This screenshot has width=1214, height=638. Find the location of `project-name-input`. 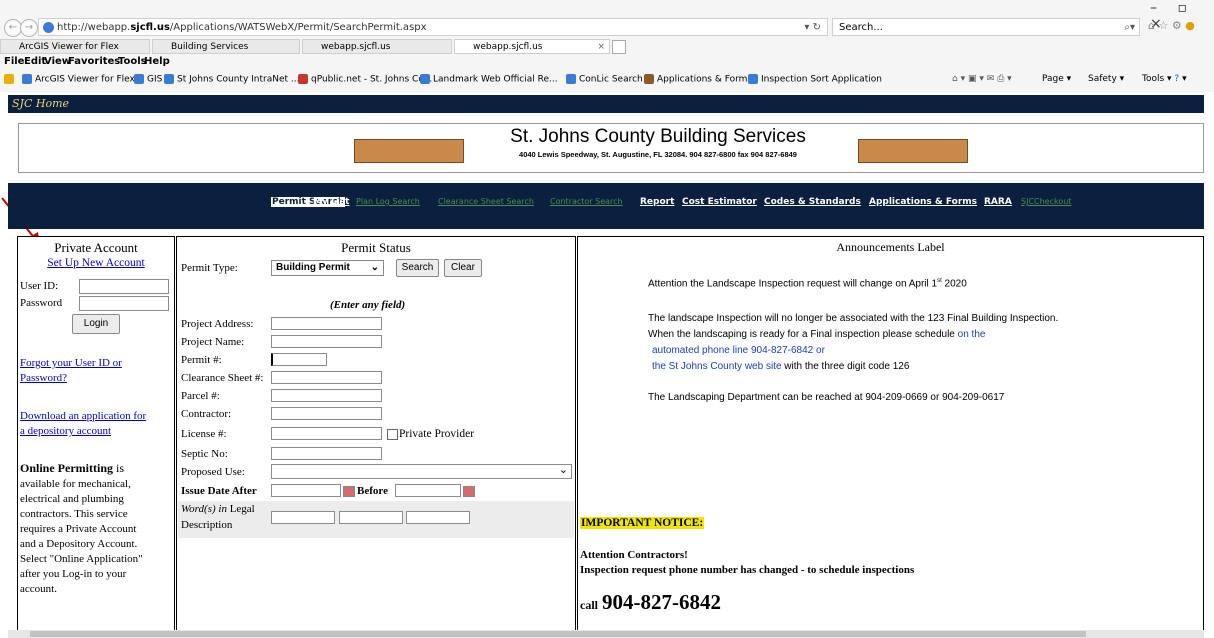

project-name-input is located at coordinates (326, 341).